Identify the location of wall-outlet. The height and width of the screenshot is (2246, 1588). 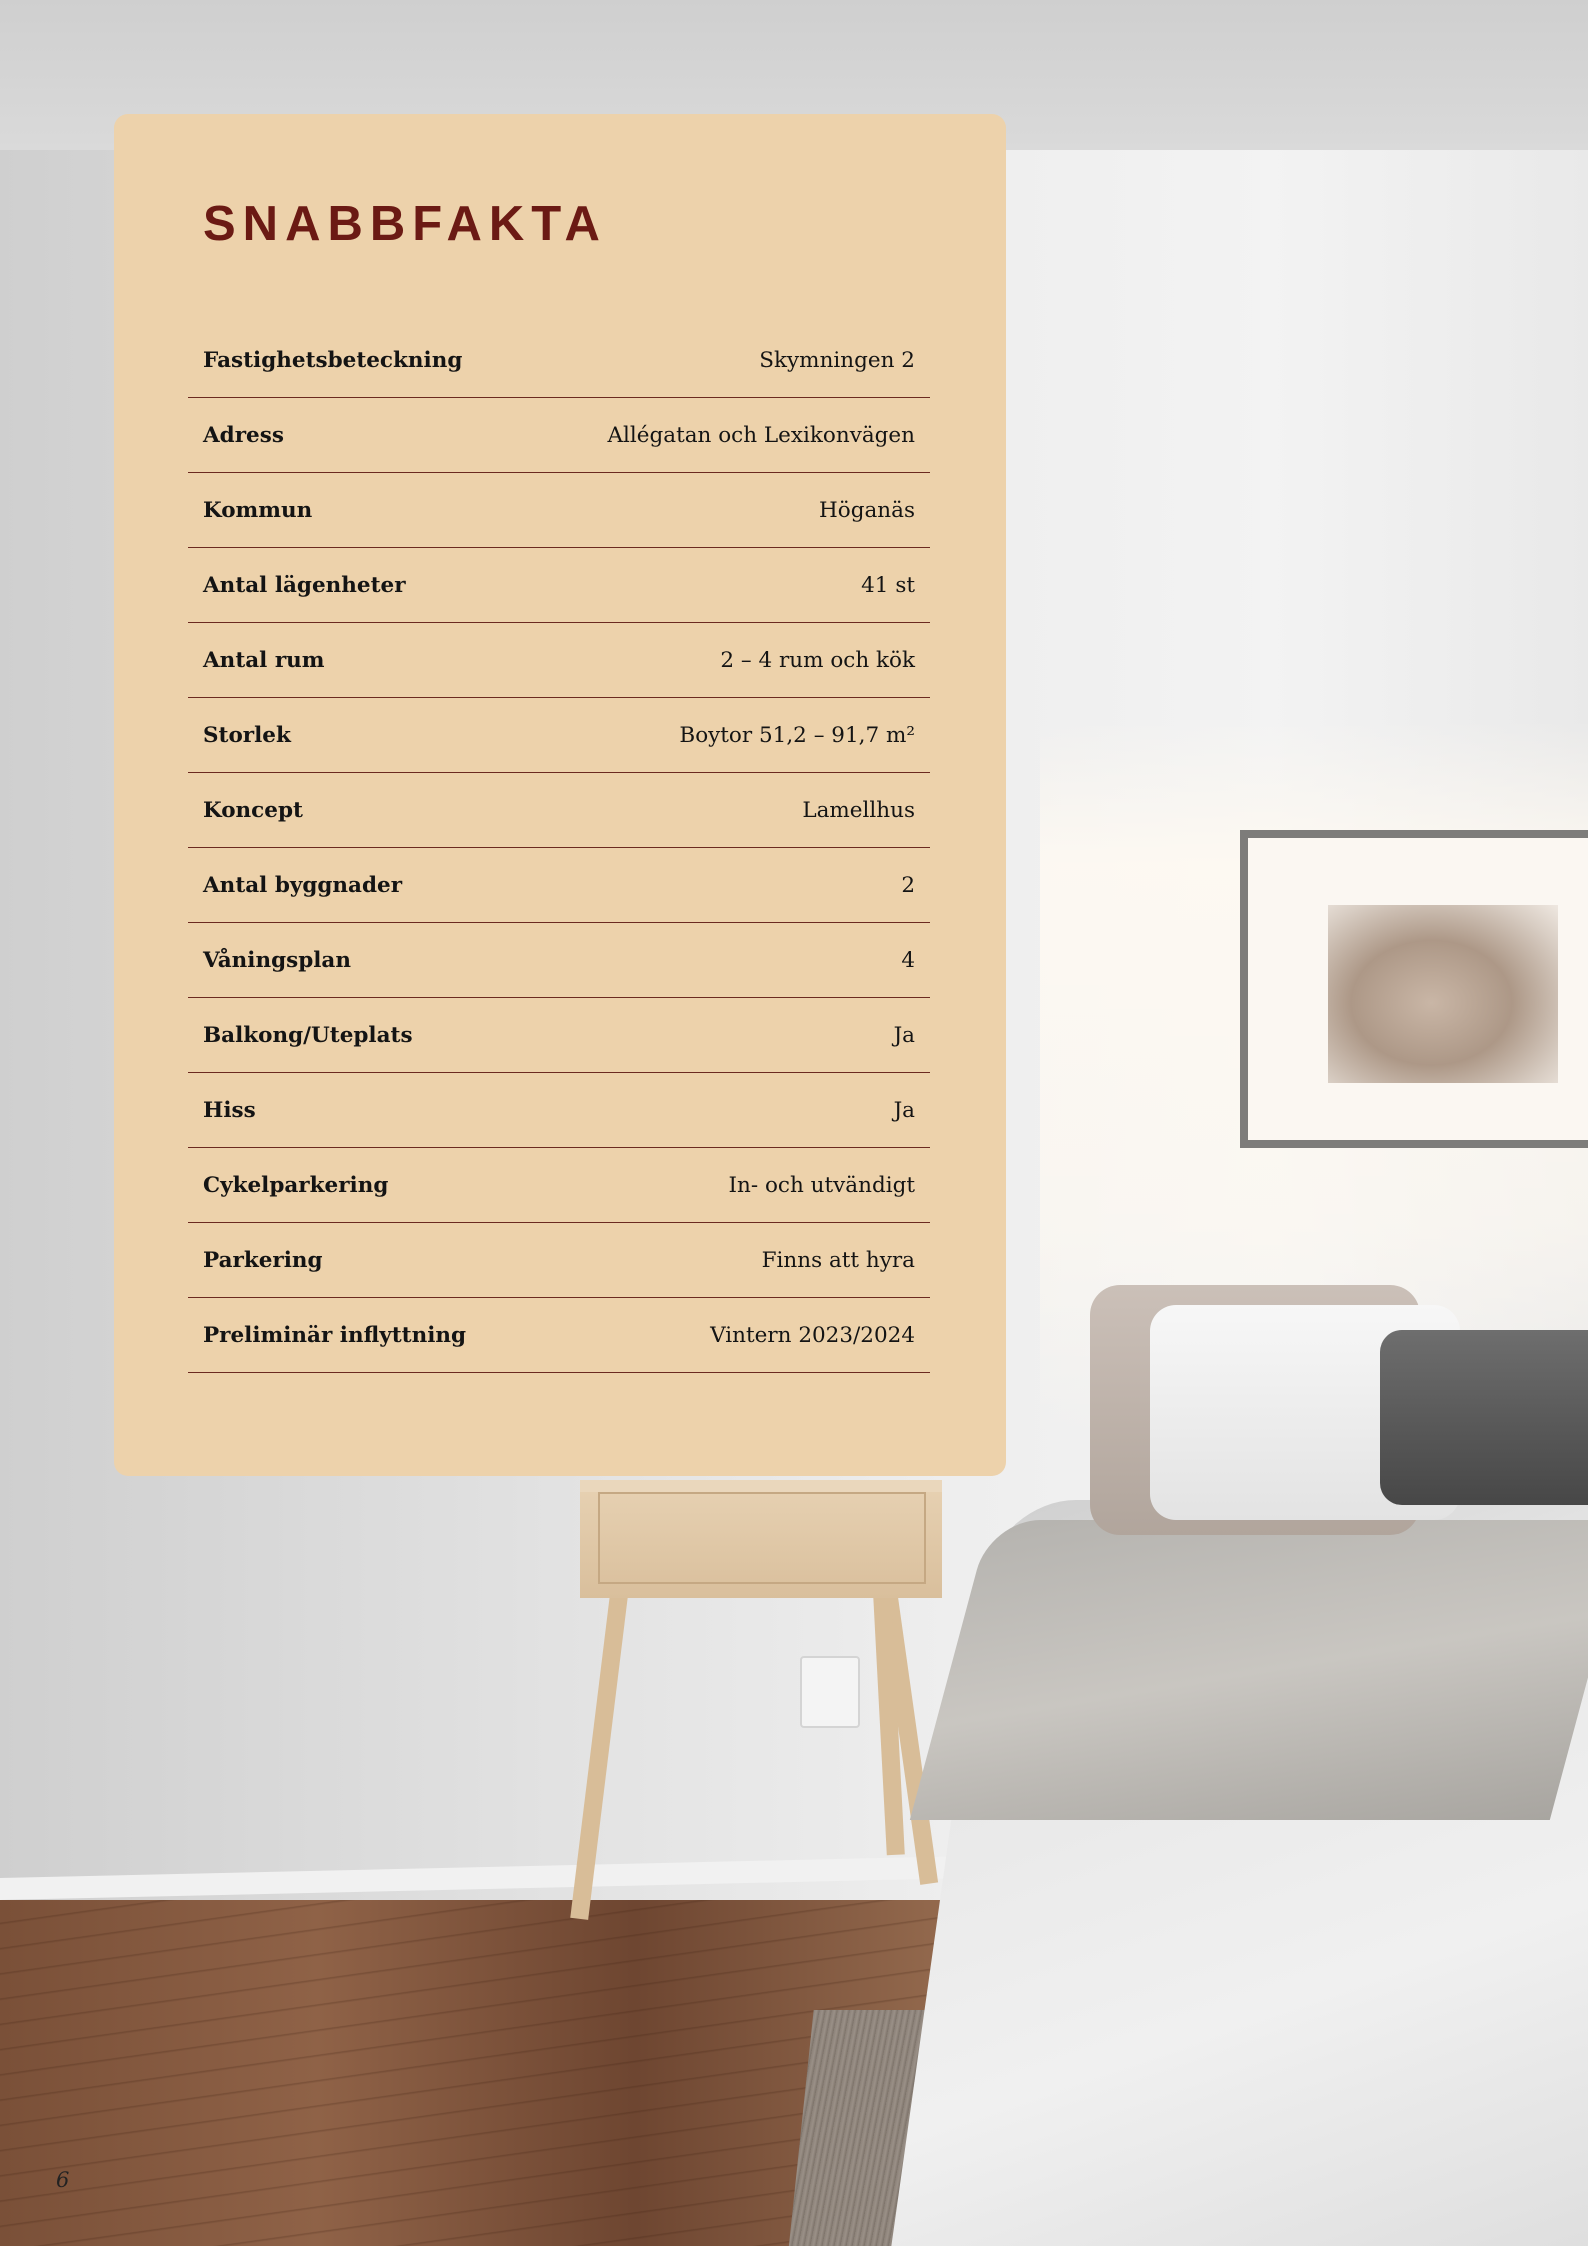
(830, 1692).